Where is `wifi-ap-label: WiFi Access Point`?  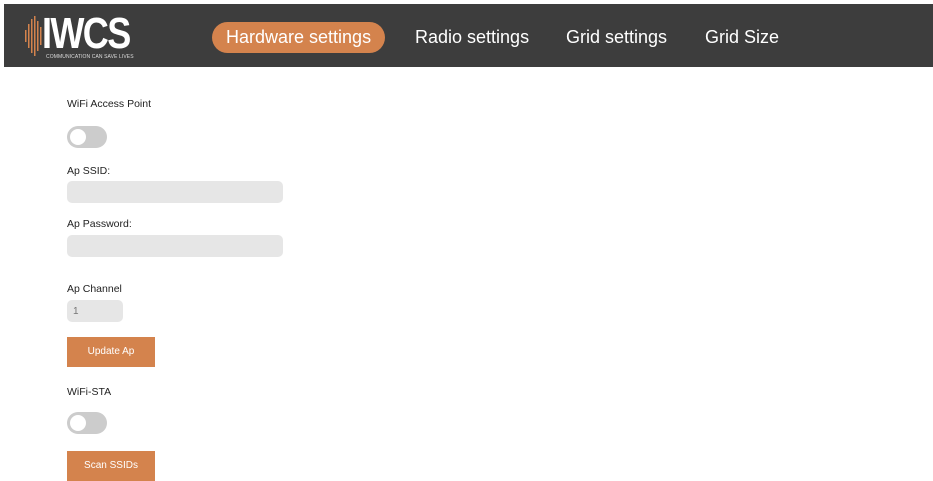 wifi-ap-label: WiFi Access Point is located at coordinates (109, 104).